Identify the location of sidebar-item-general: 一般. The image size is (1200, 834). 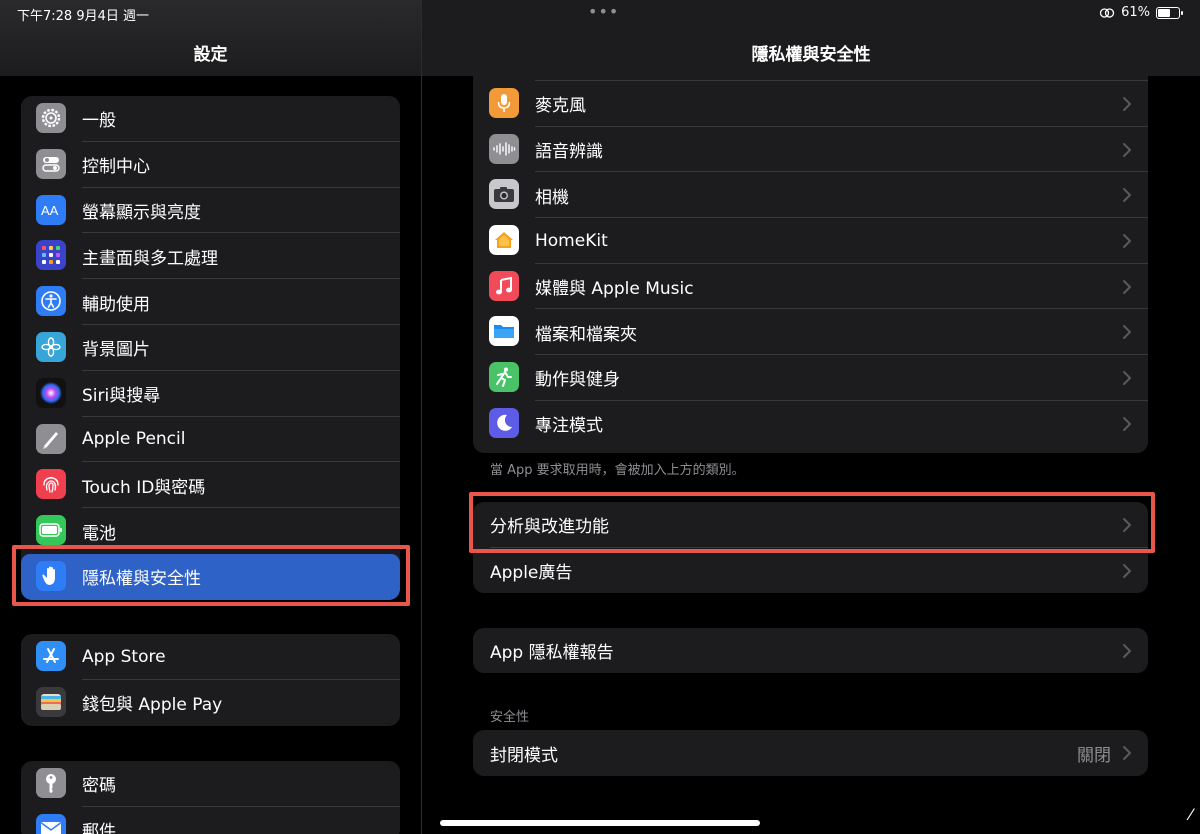
(210, 119).